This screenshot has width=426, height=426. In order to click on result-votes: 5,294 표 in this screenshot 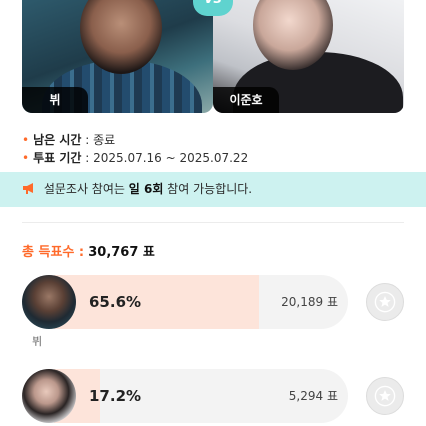, I will do `click(313, 396)`.